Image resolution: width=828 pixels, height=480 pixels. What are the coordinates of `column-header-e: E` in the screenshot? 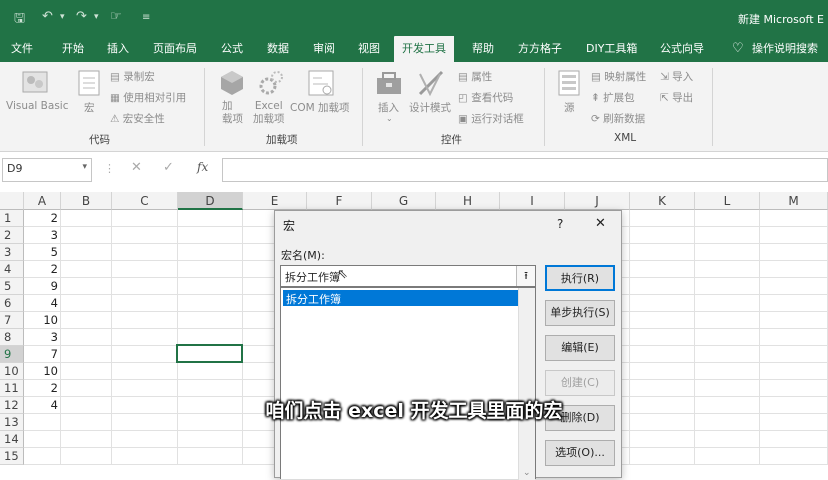 It's located at (275, 201).